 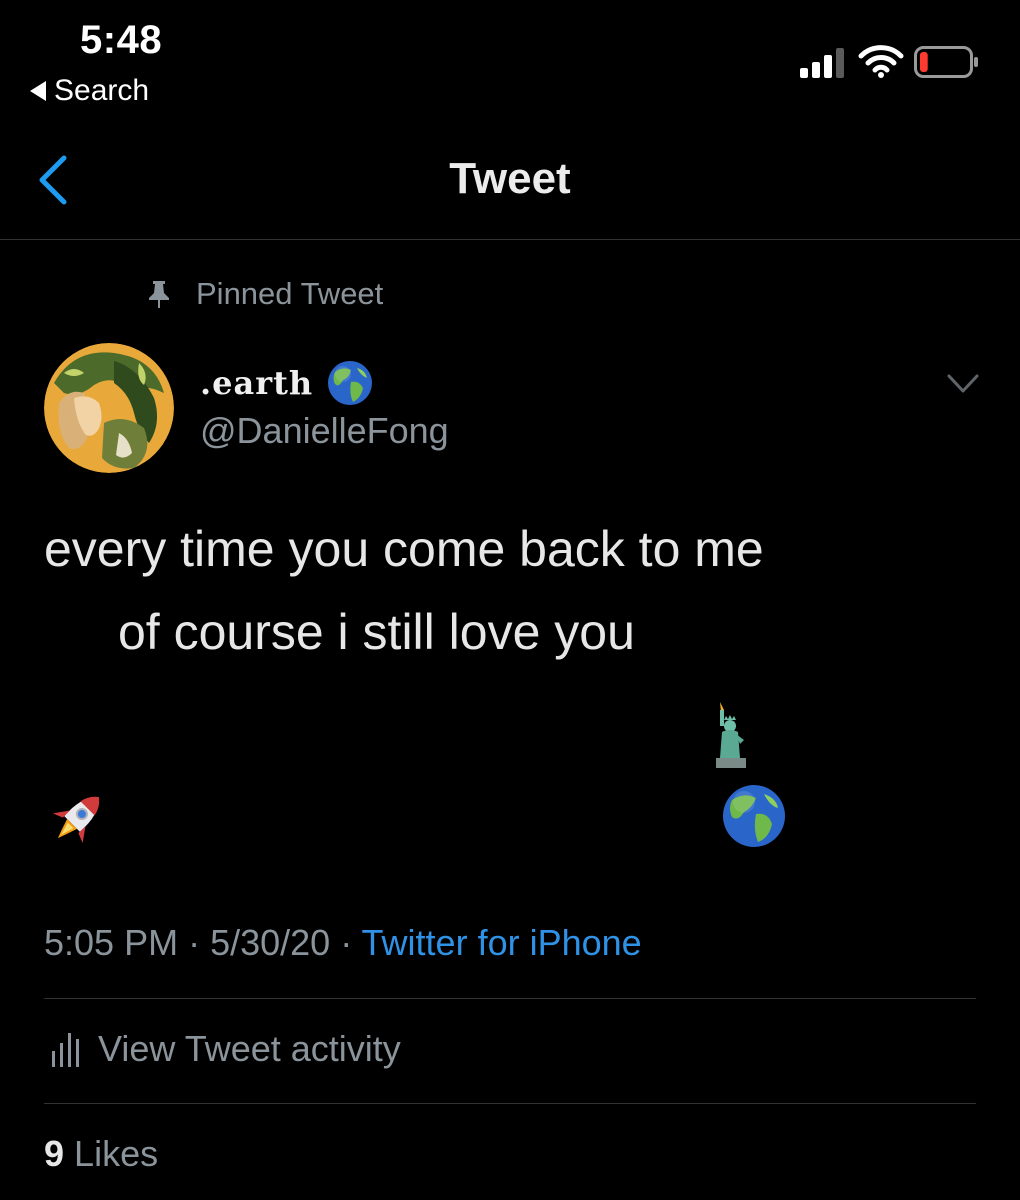 I want to click on tweet-text-line-1: every time you come back to me, so click(x=404, y=549).